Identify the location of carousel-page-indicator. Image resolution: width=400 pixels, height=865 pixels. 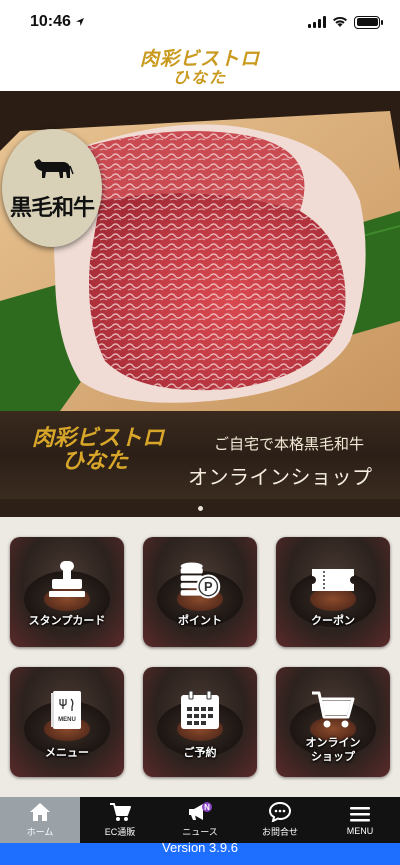
(200, 508).